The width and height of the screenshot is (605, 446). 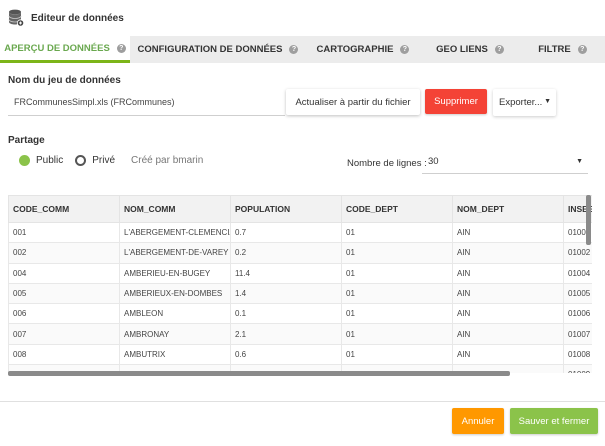 What do you see at coordinates (64, 293) in the screenshot?
I see `table-cell: 005` at bounding box center [64, 293].